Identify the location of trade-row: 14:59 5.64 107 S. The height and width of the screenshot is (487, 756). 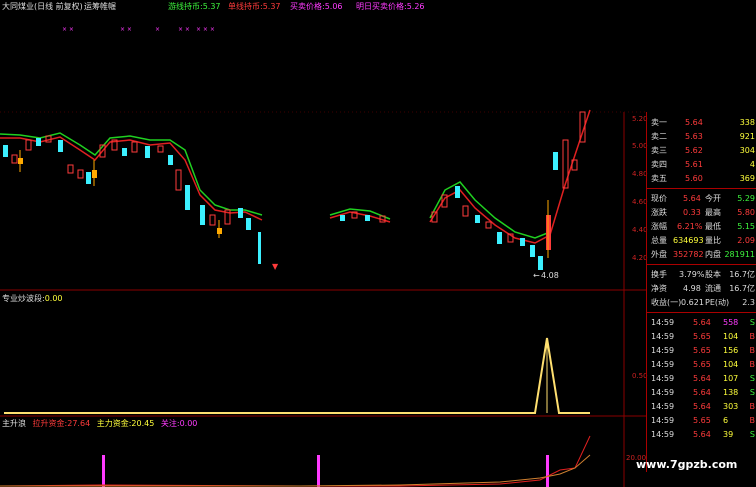
(703, 378).